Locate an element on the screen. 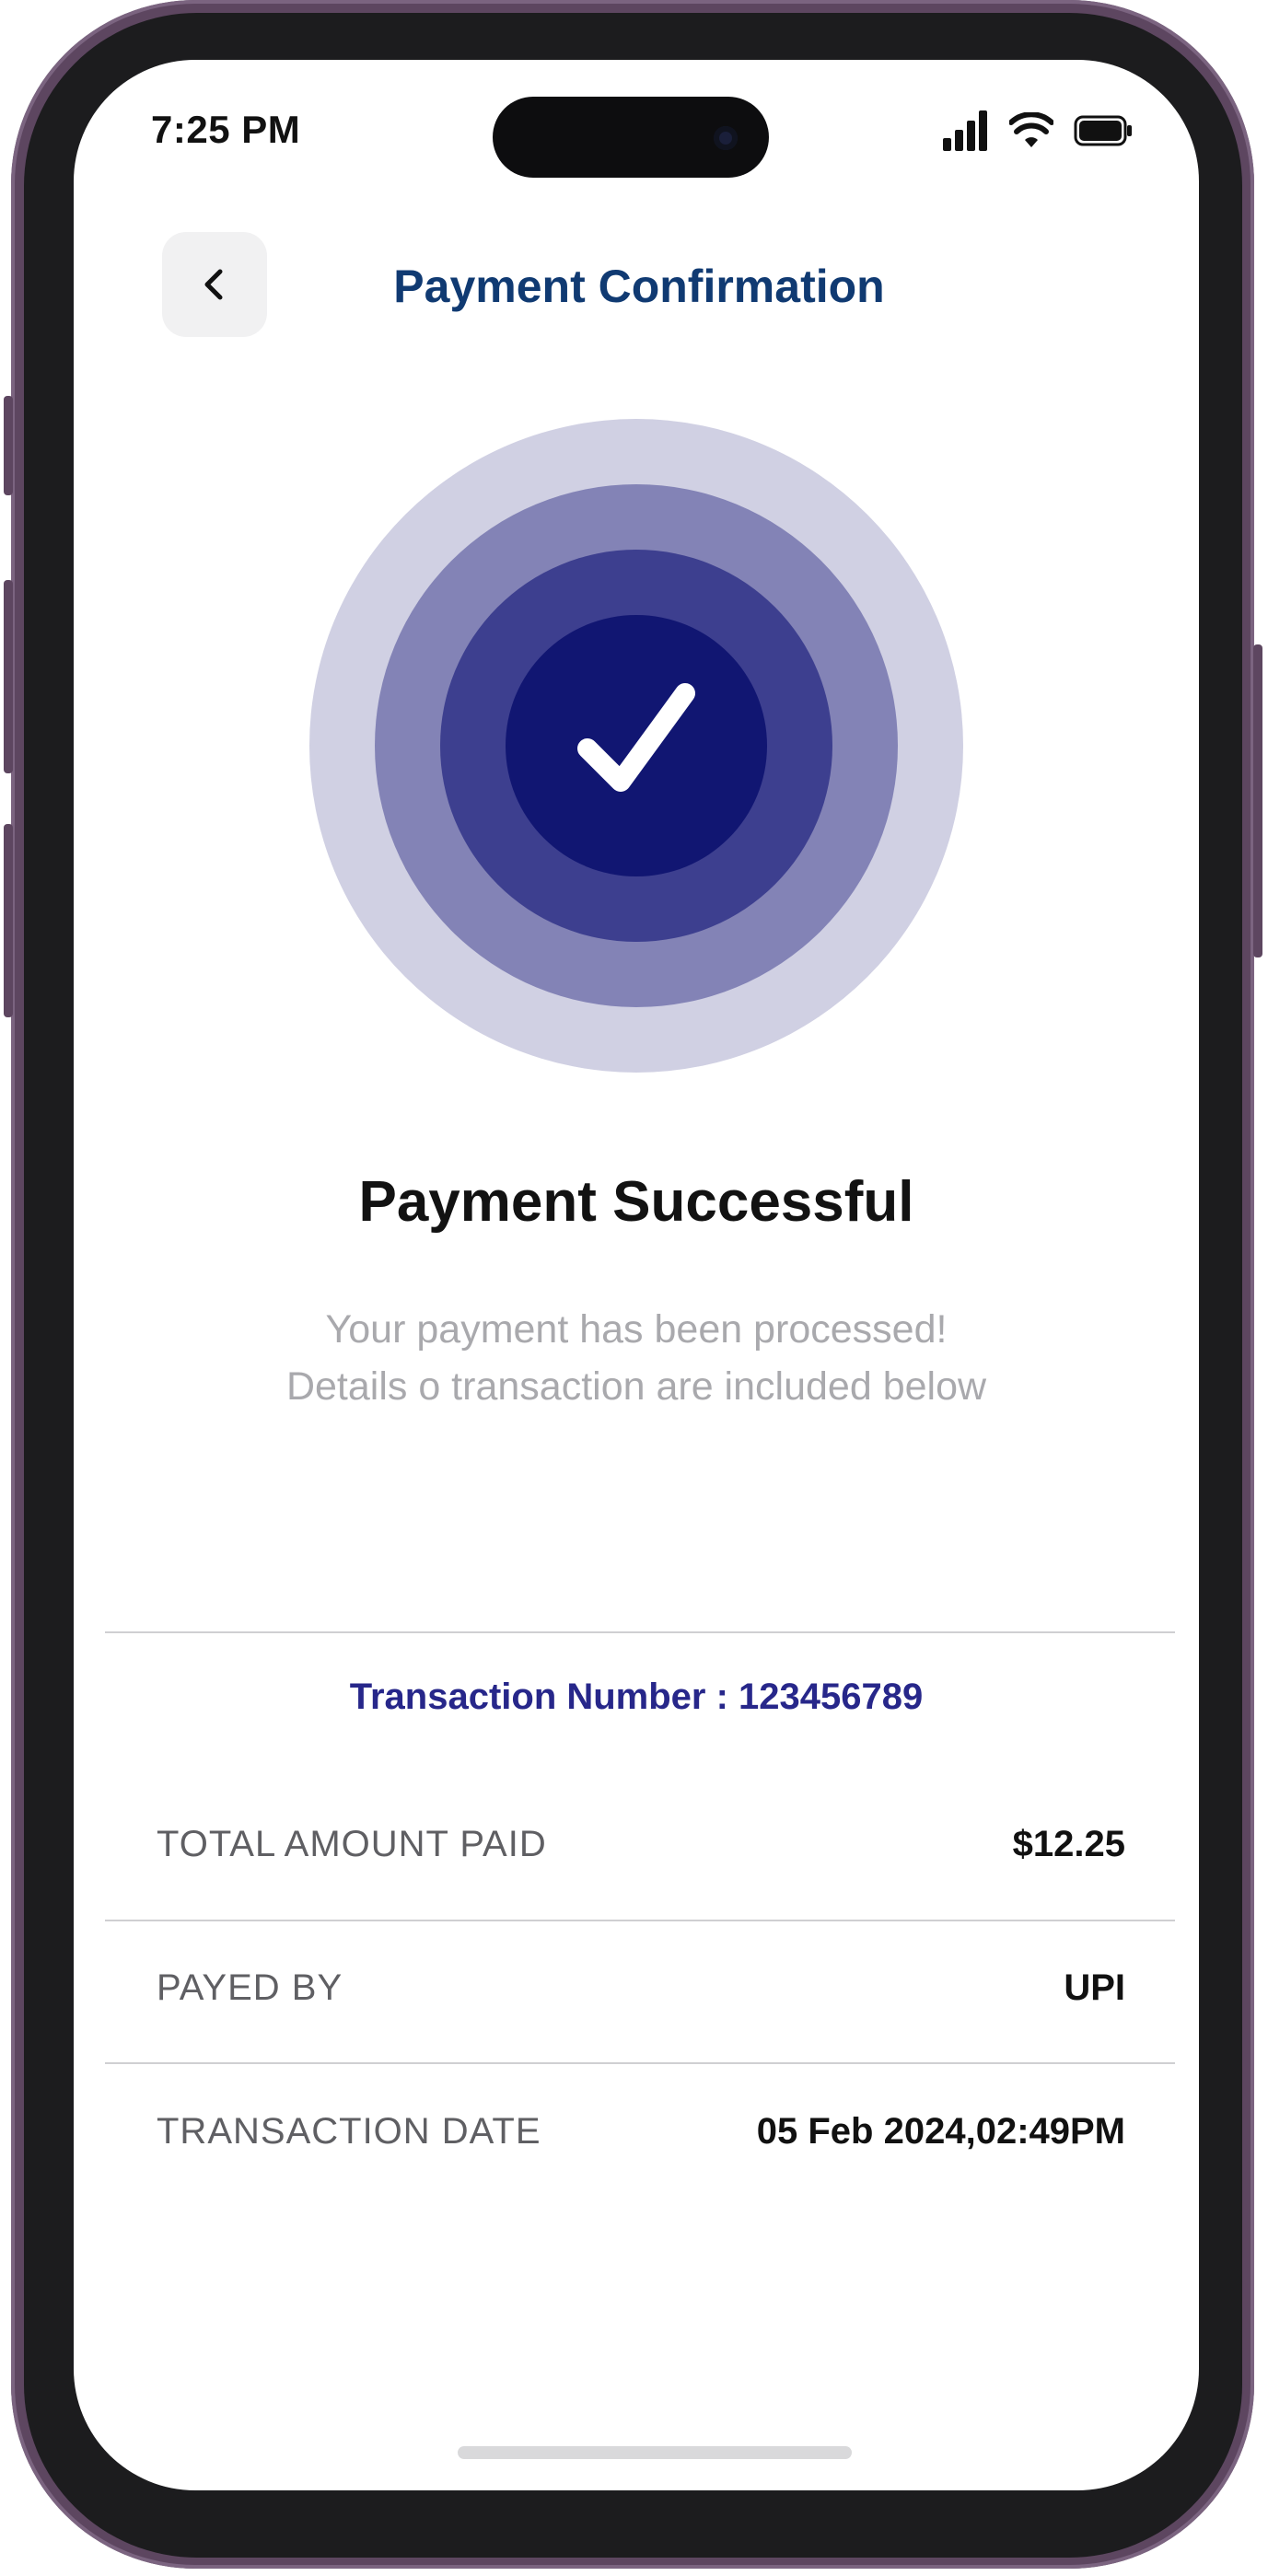 Image resolution: width=1268 pixels, height=2576 pixels. page-title: Payment Confirmation is located at coordinates (639, 286).